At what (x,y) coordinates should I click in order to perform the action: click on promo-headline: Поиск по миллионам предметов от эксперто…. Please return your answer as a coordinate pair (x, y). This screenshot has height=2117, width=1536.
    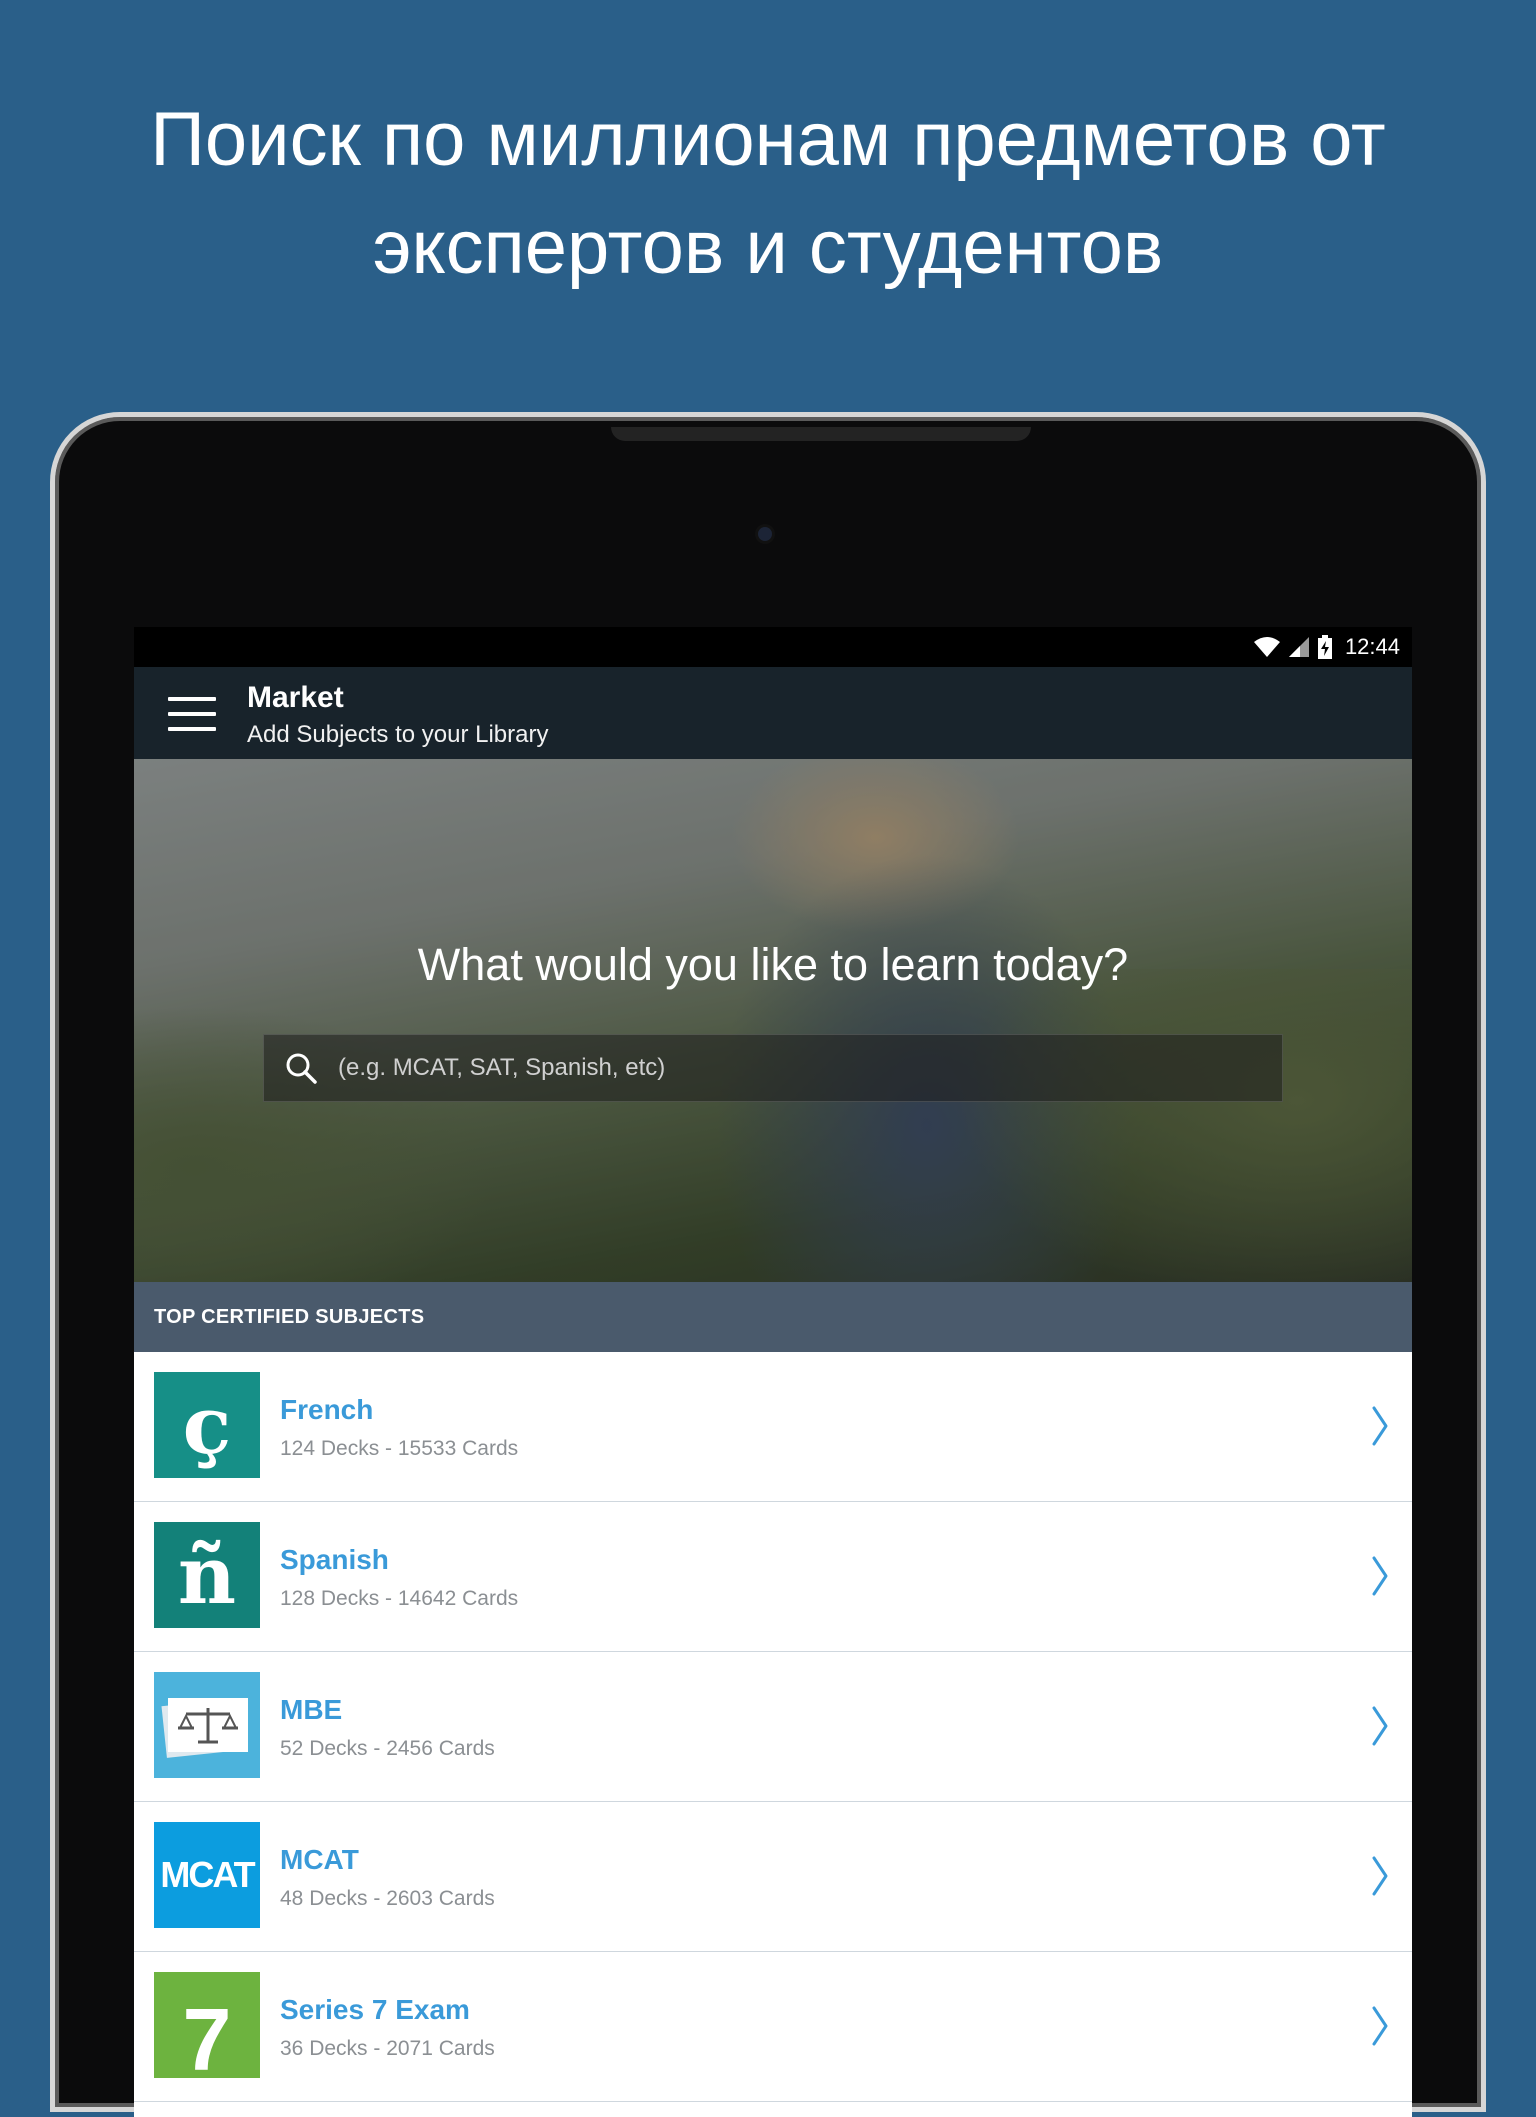
    Looking at the image, I should click on (768, 194).